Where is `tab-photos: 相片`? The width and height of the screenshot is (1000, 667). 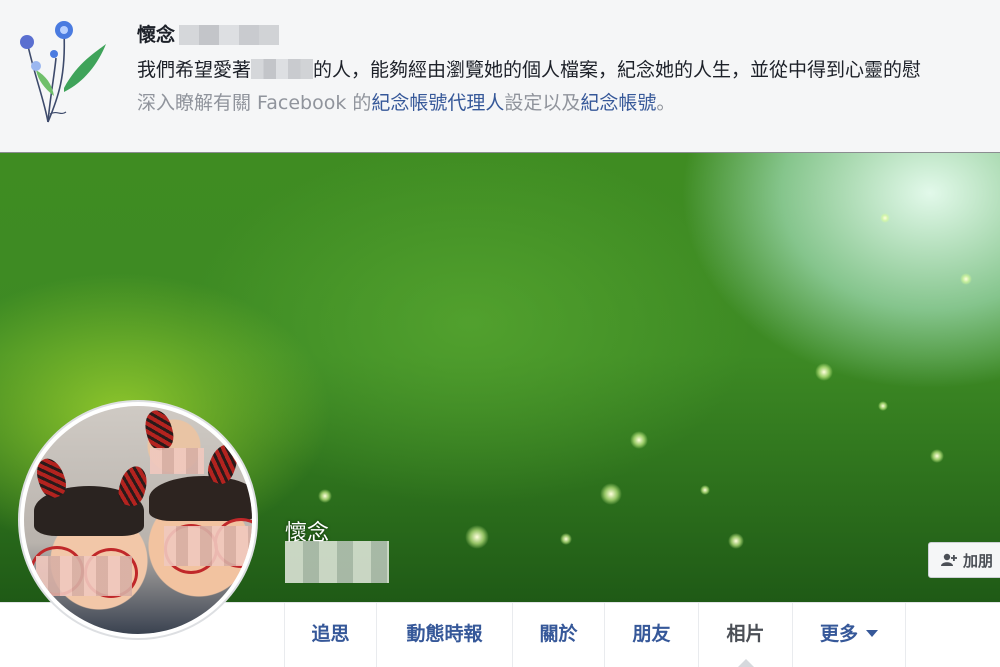
tab-photos: 相片 is located at coordinates (745, 635).